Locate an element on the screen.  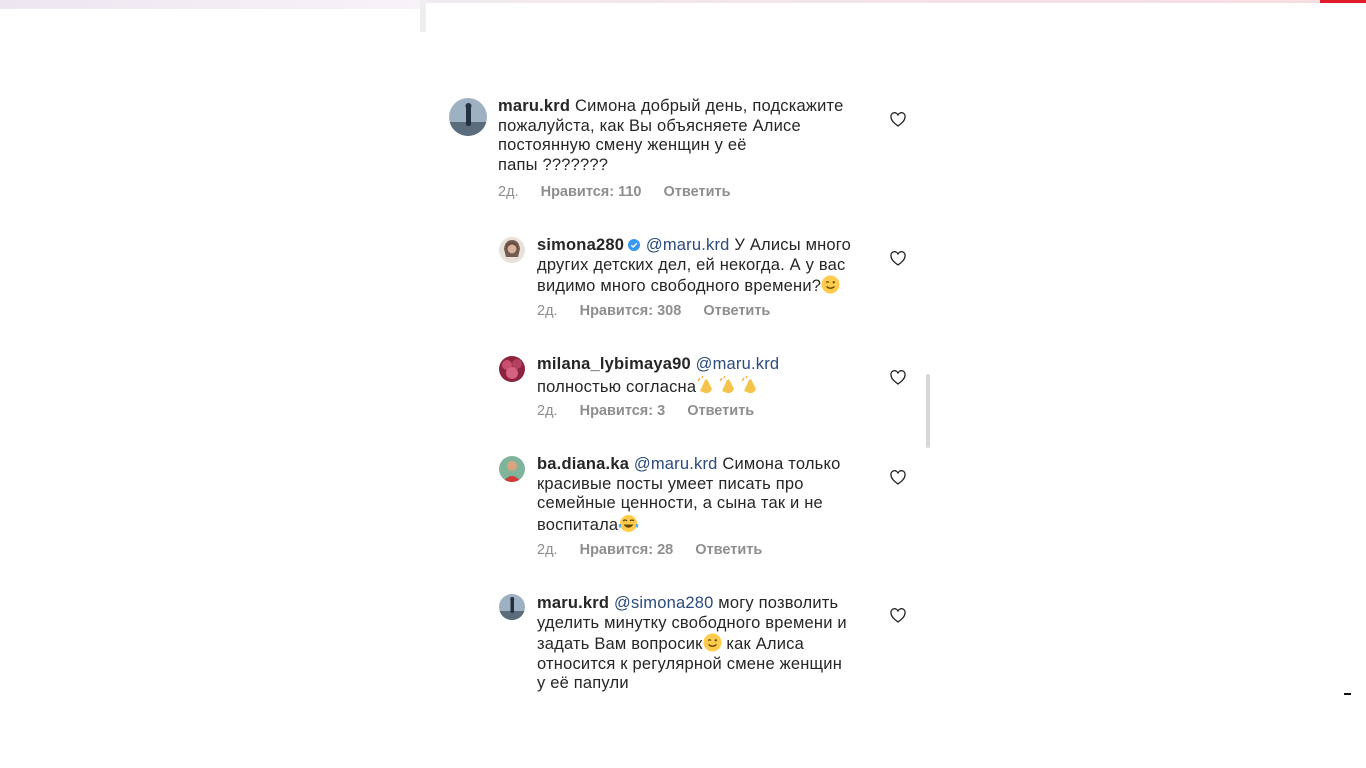
top-bar-left is located at coordinates (210, 4).